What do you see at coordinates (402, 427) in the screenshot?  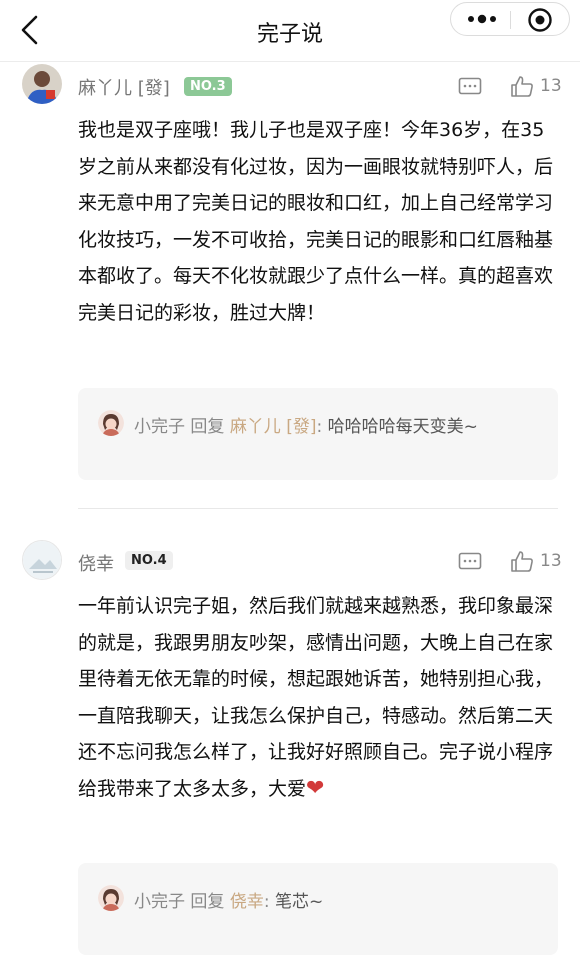 I see `reply-message: 哈哈哈哈每天变美~` at bounding box center [402, 427].